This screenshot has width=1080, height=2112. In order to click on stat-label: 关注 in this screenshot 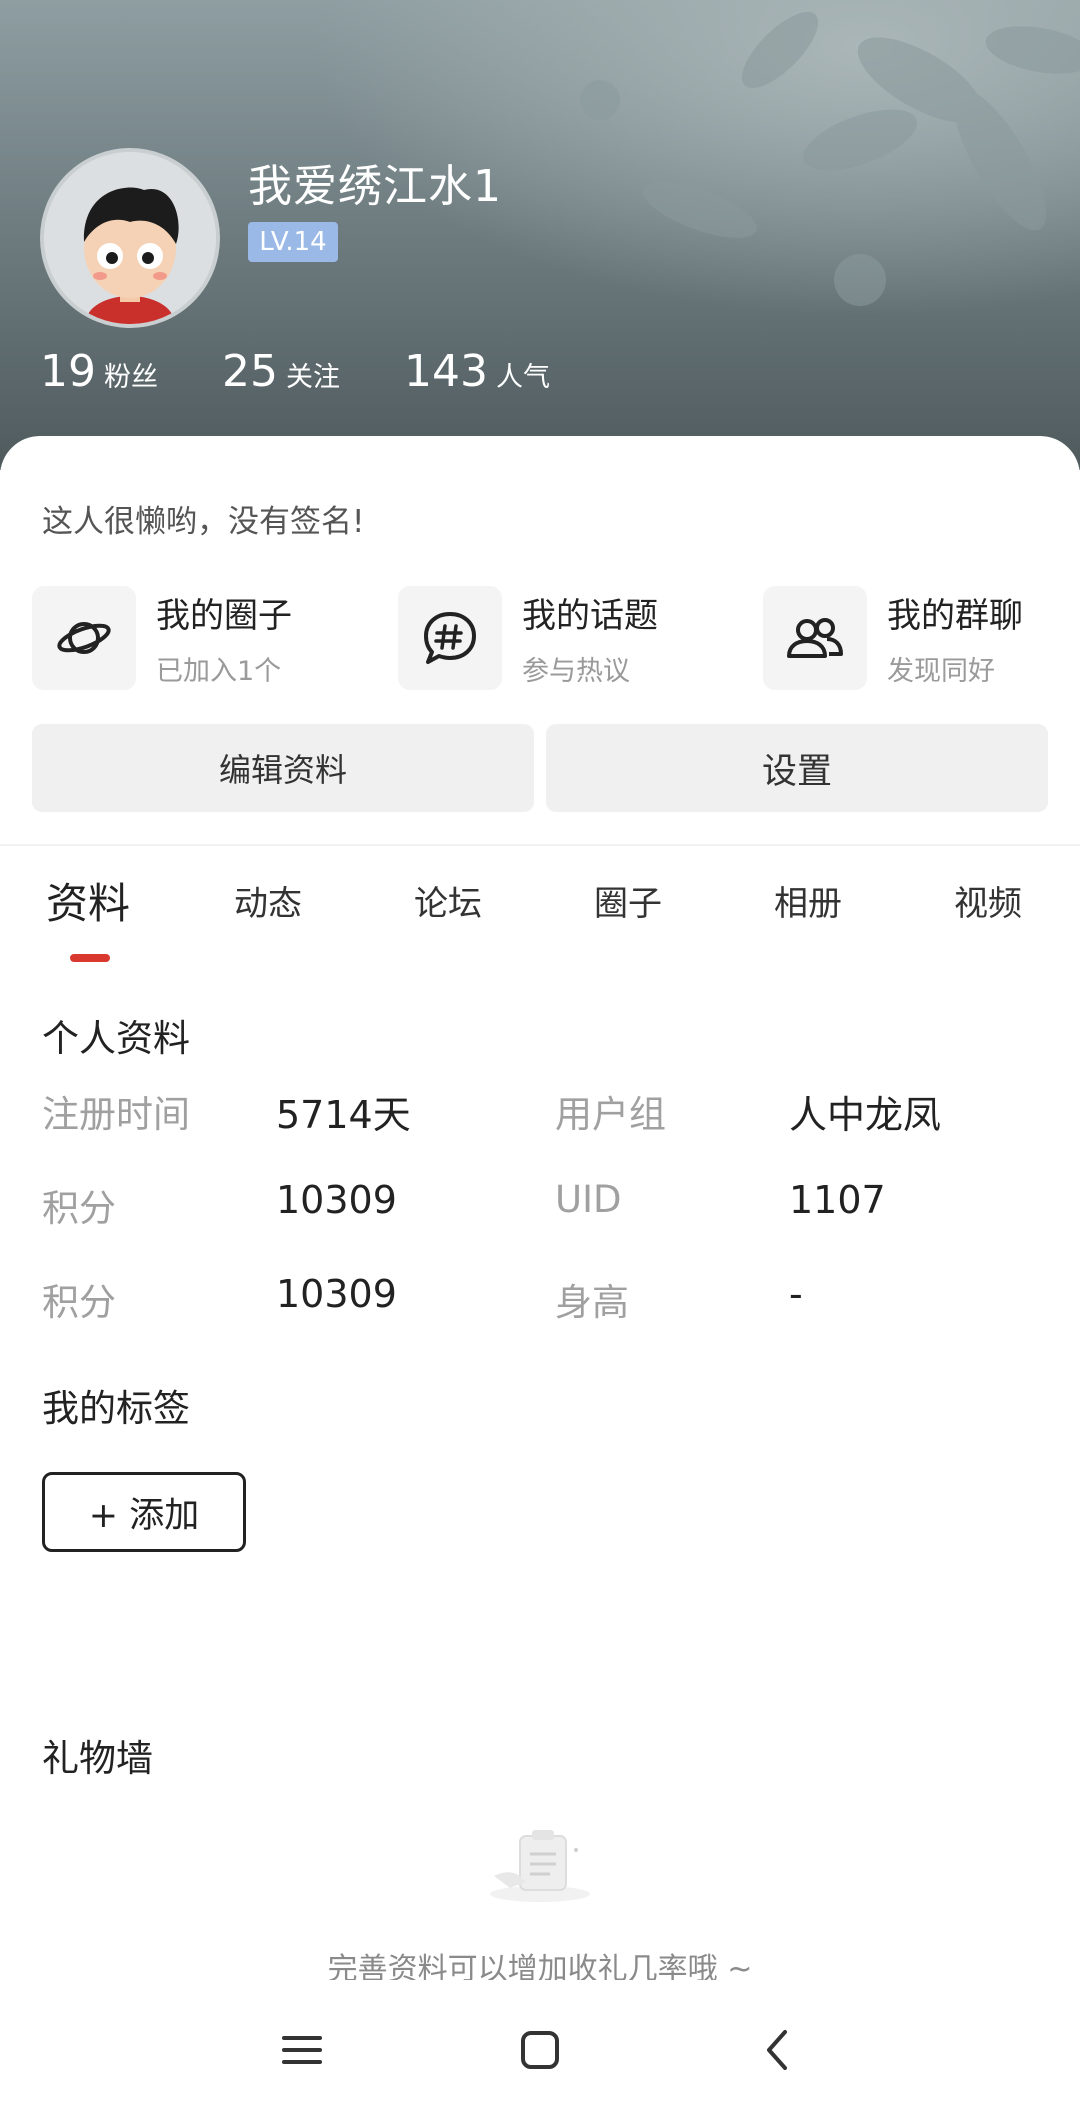, I will do `click(313, 377)`.